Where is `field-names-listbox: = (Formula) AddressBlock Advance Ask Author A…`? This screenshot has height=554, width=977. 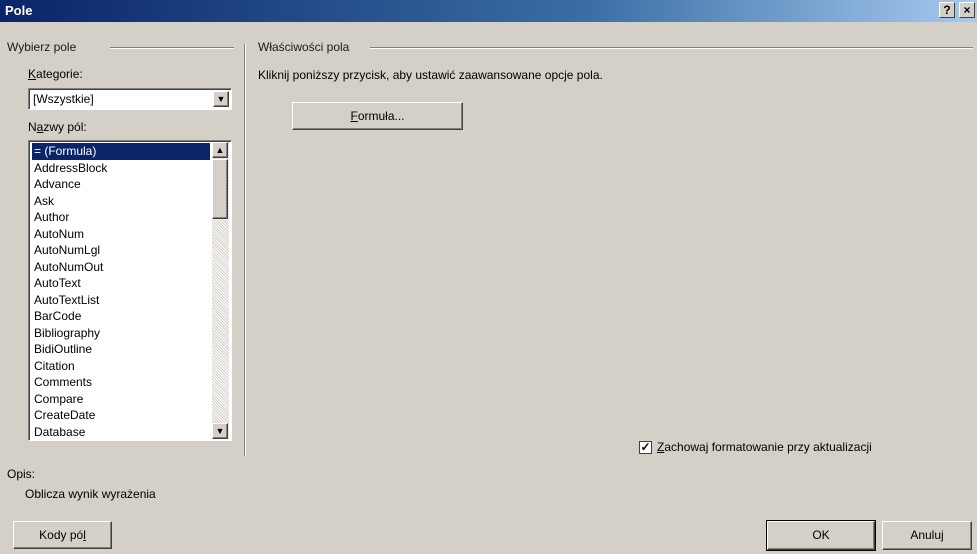 field-names-listbox: = (Formula) AddressBlock Advance Ask Author A… is located at coordinates (130, 290).